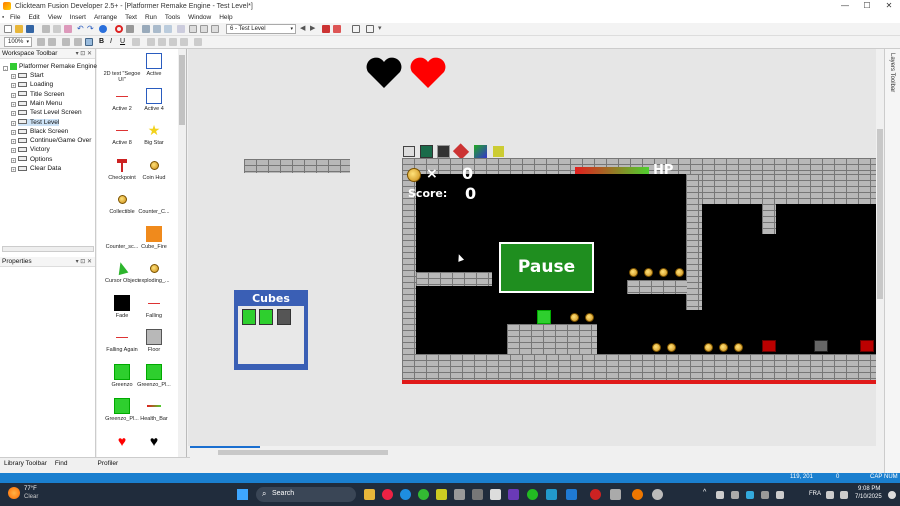 This screenshot has height=506, width=900. What do you see at coordinates (151, 17) in the screenshot?
I see `menu-run: Run` at bounding box center [151, 17].